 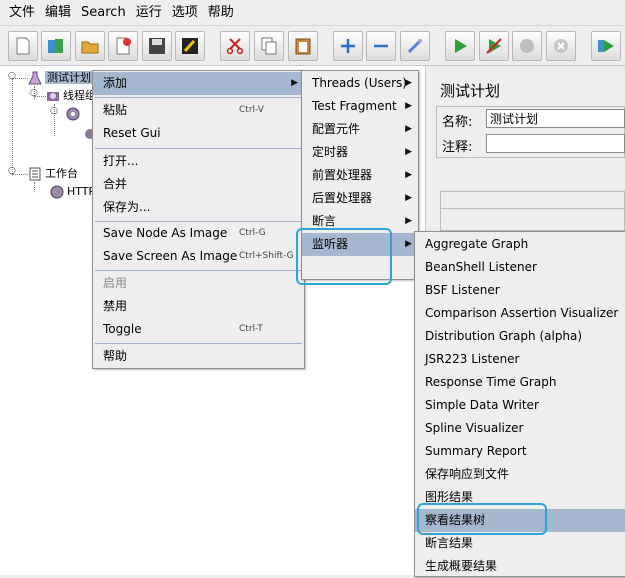 I want to click on menu-item-paste: 粘贴 Ctrl-V, so click(x=198, y=110).